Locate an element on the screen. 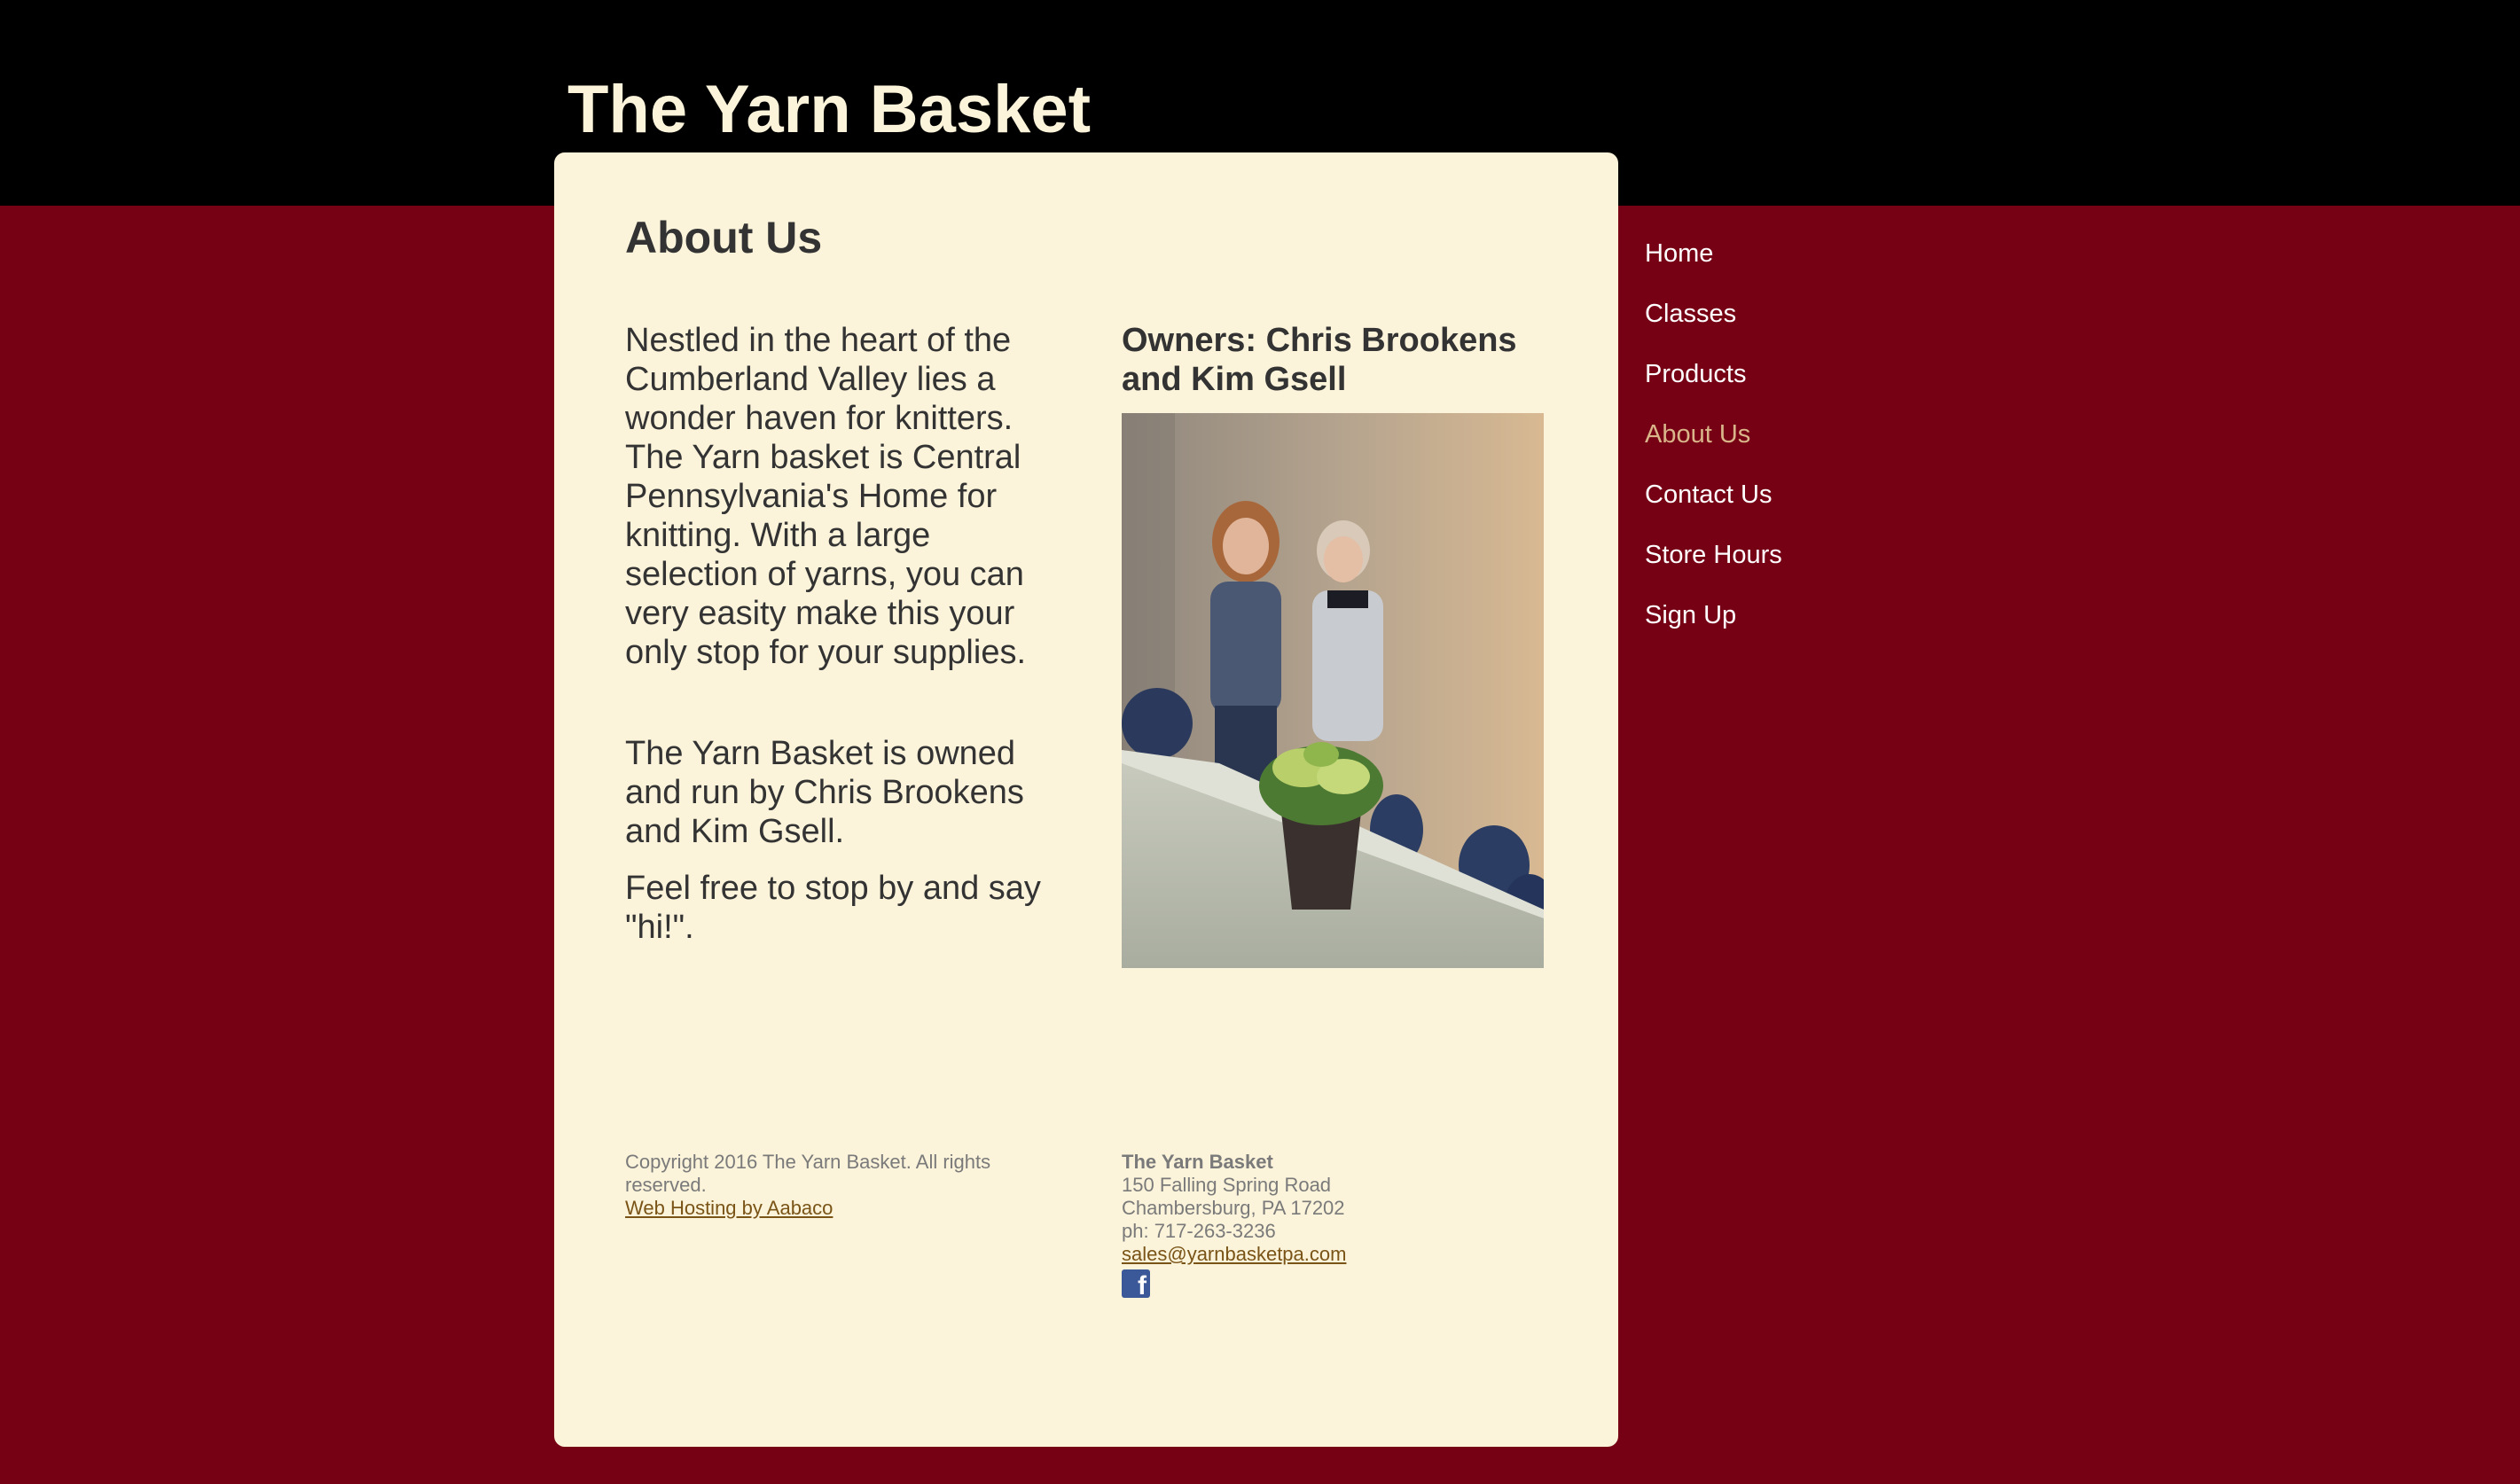 This screenshot has height=1484, width=2520. page-title: About Us is located at coordinates (724, 237).